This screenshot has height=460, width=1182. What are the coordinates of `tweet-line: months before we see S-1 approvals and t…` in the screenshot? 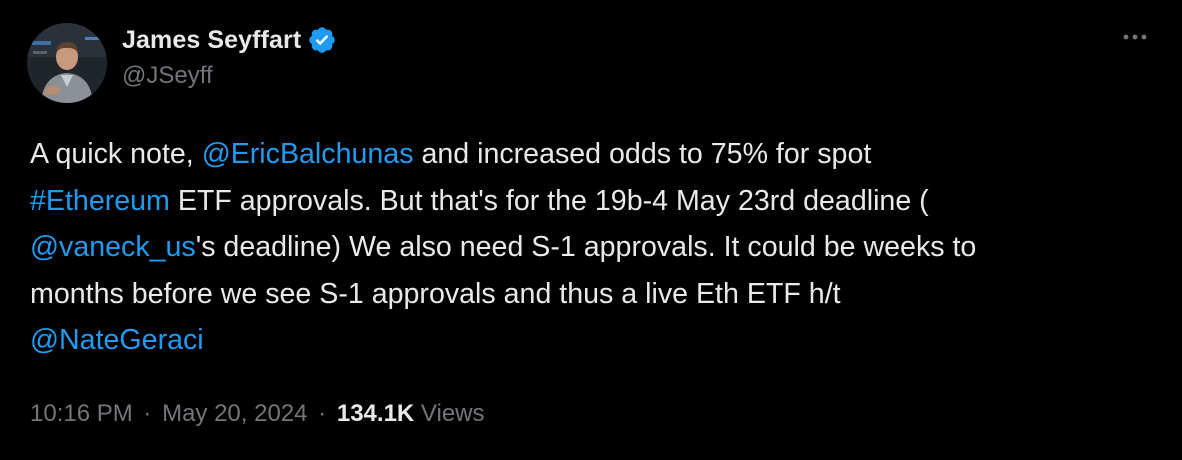 It's located at (597, 294).